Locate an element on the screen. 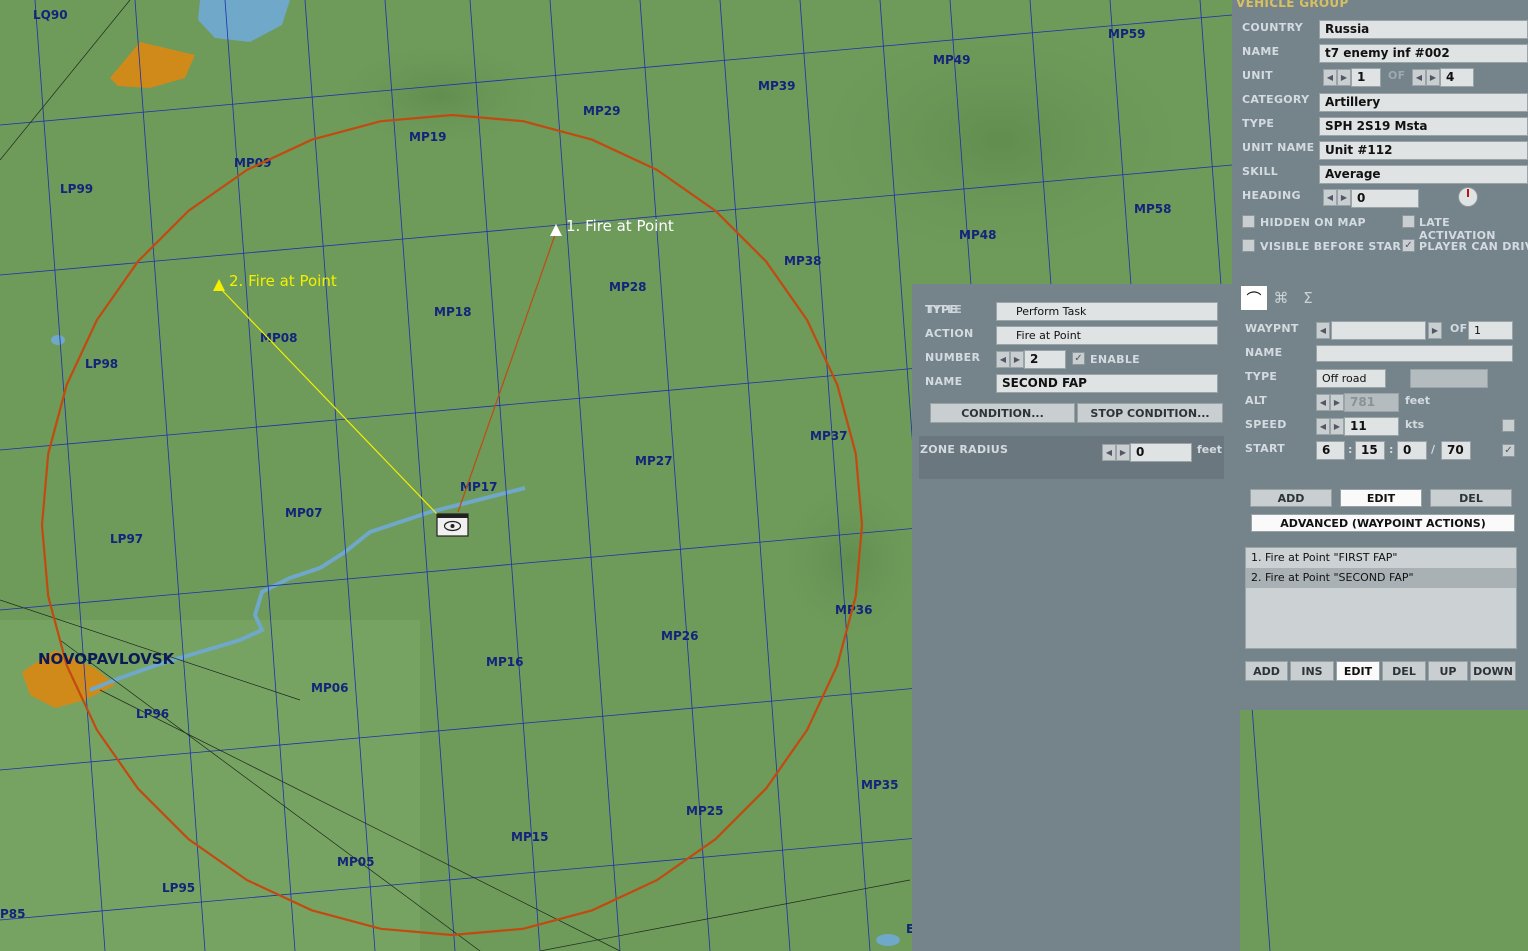 The width and height of the screenshot is (1528, 951). zone-radius-label: ZONE RADIUS is located at coordinates (964, 449).